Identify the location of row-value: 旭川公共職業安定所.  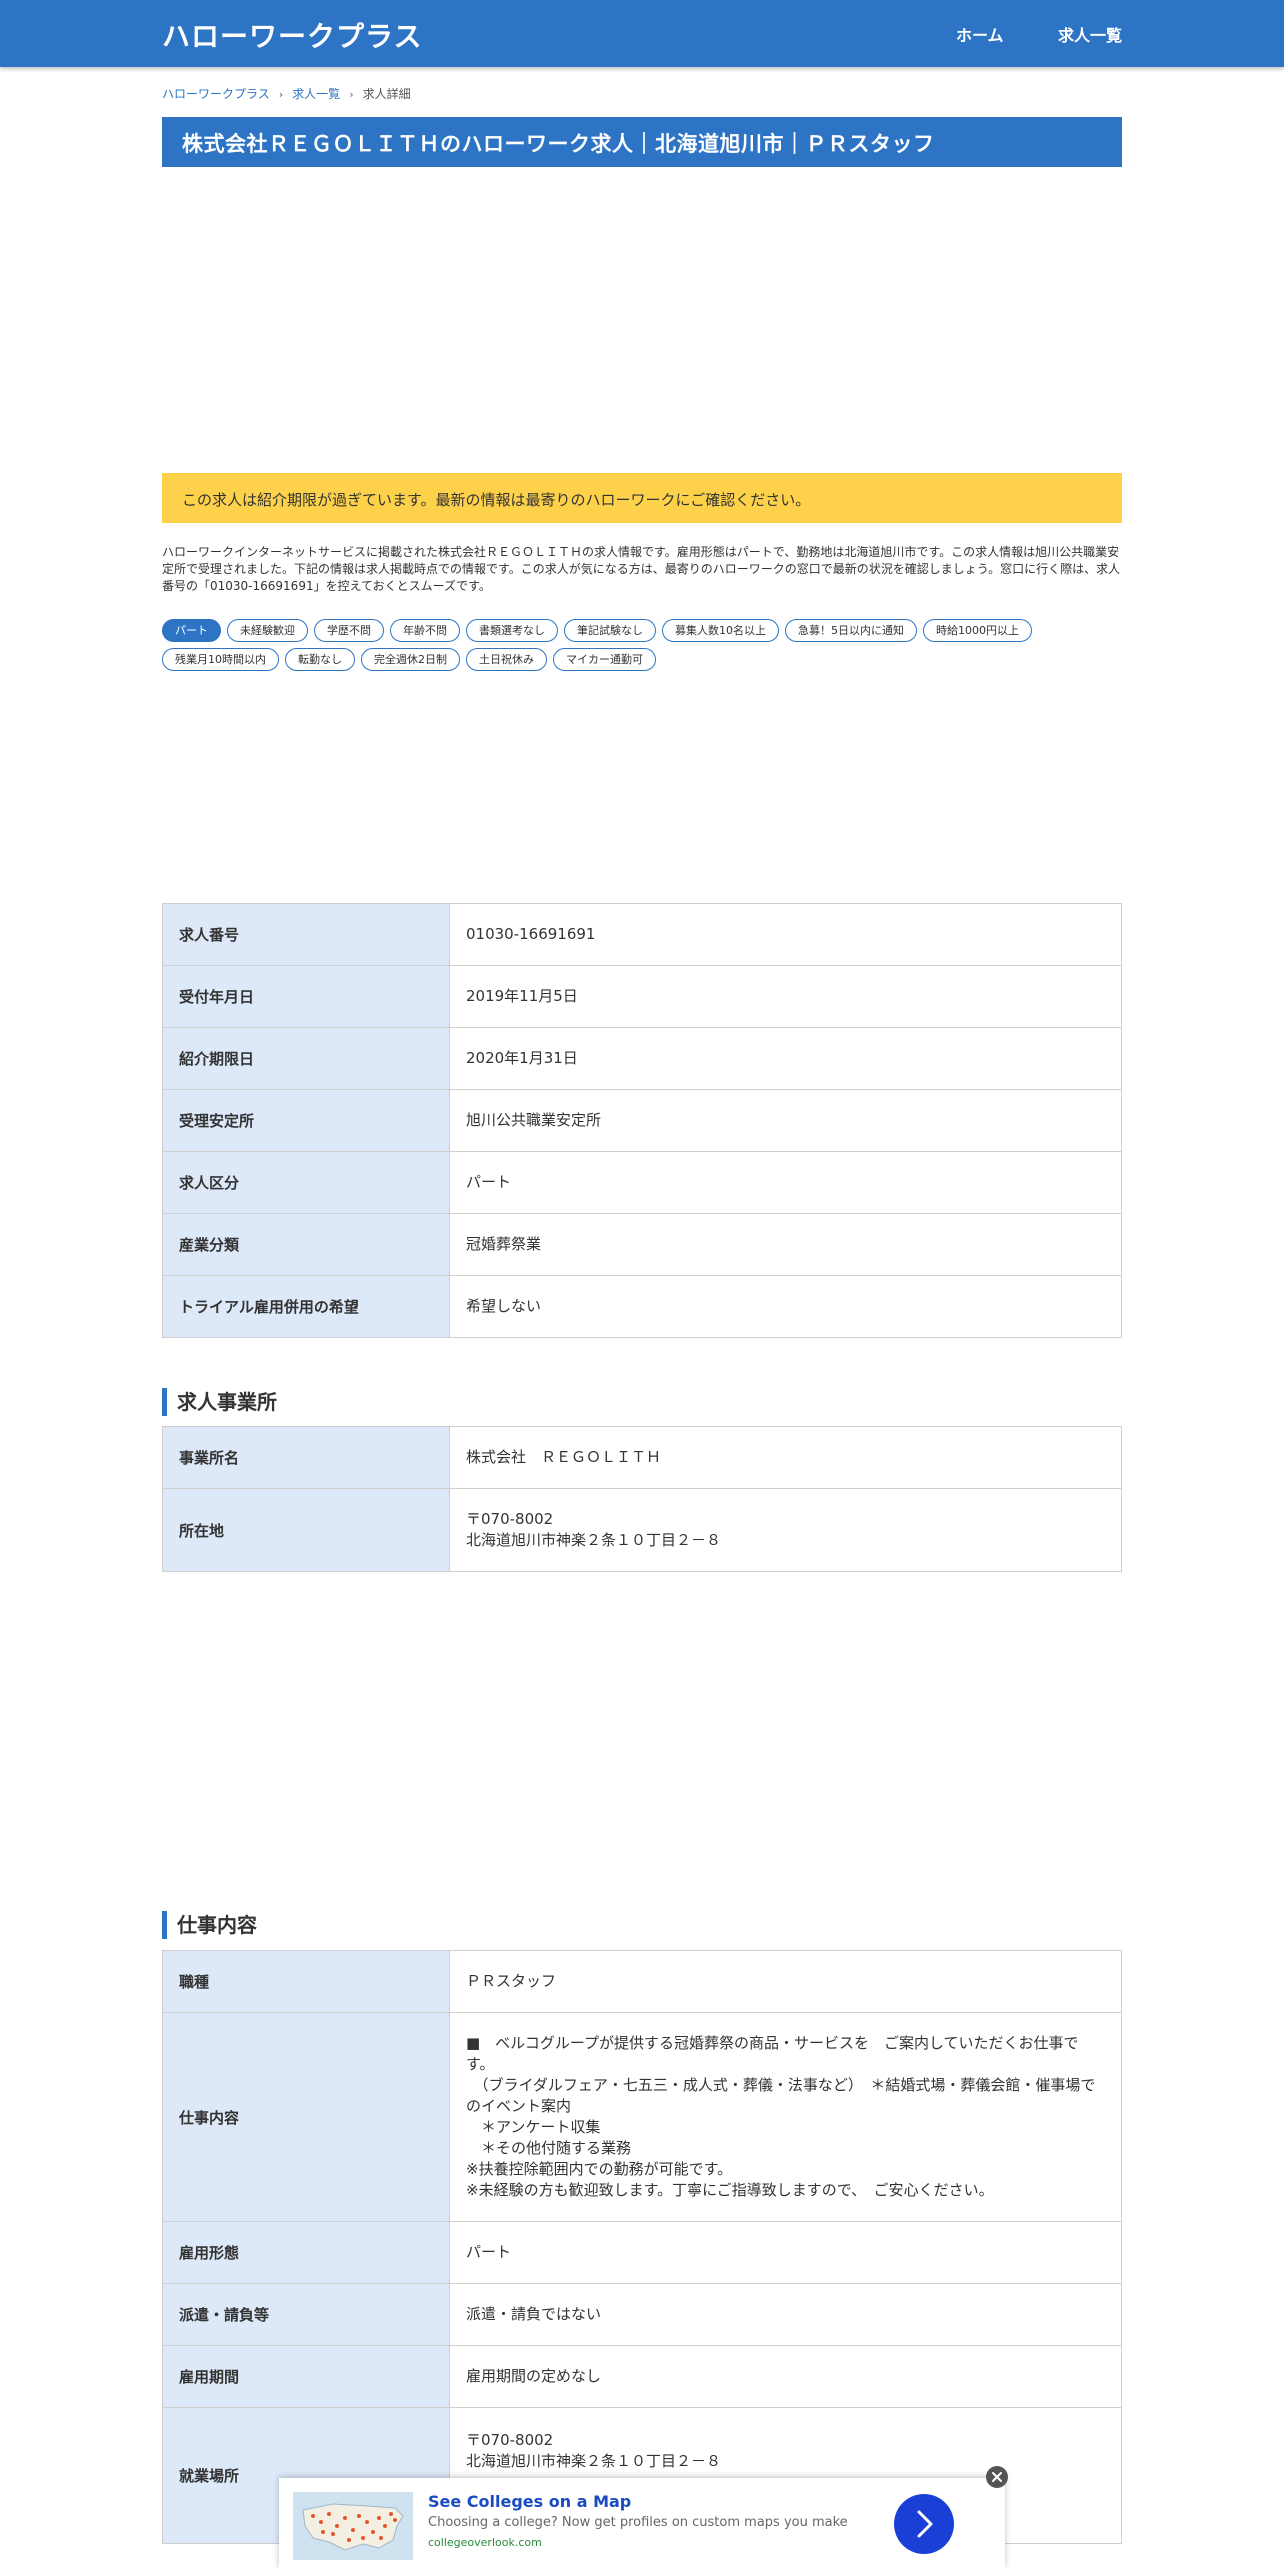
(785, 1120).